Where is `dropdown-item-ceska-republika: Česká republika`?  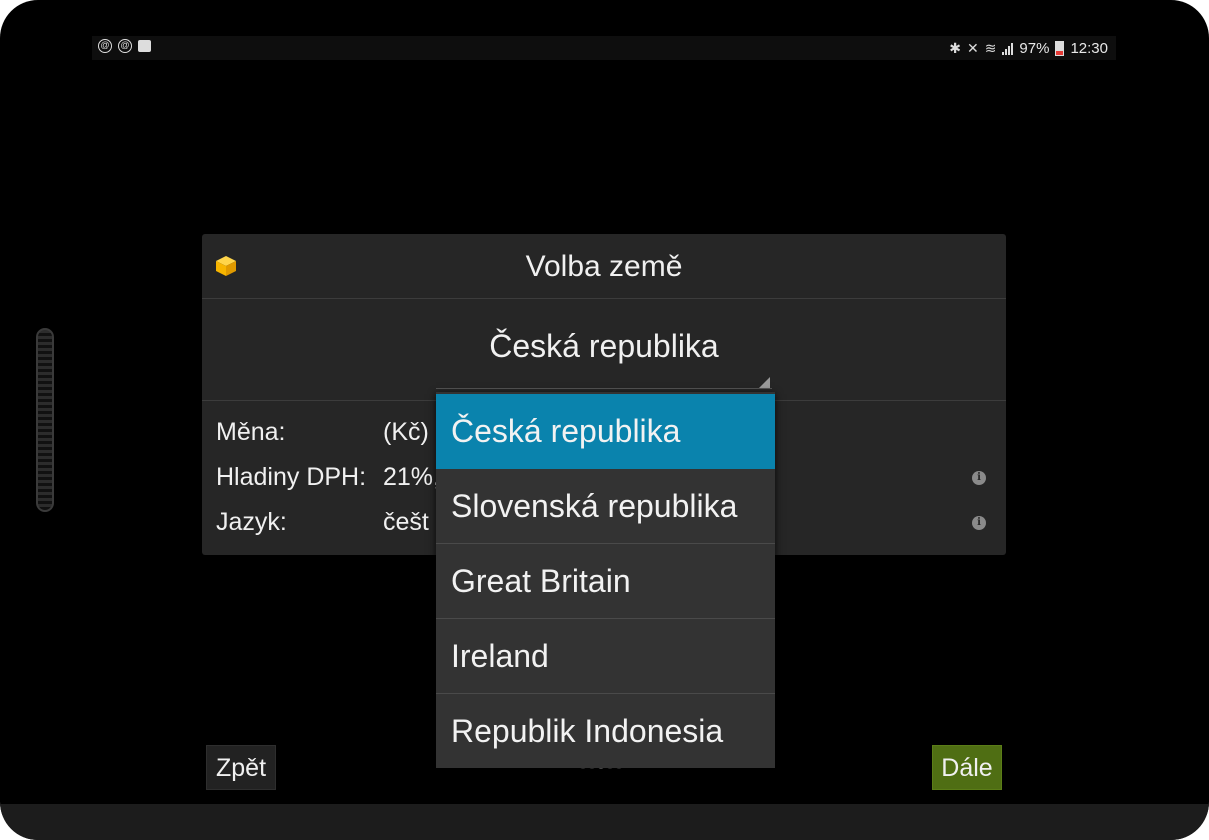
dropdown-item-ceska-republika: Česká republika is located at coordinates (605, 431).